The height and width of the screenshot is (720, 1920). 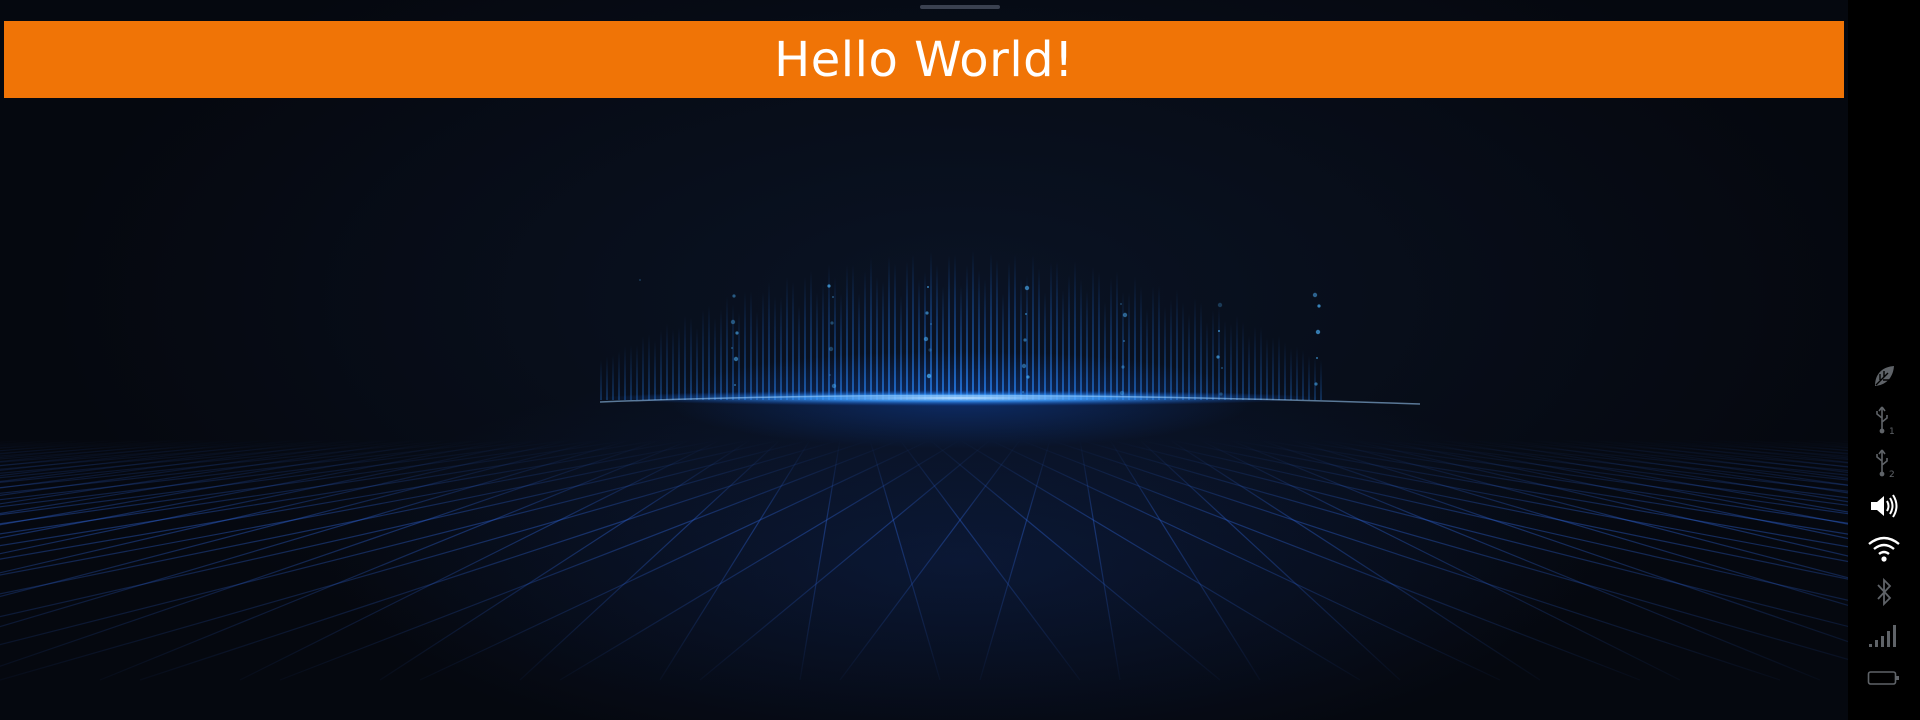 What do you see at coordinates (1884, 376) in the screenshot?
I see `leaf-icon` at bounding box center [1884, 376].